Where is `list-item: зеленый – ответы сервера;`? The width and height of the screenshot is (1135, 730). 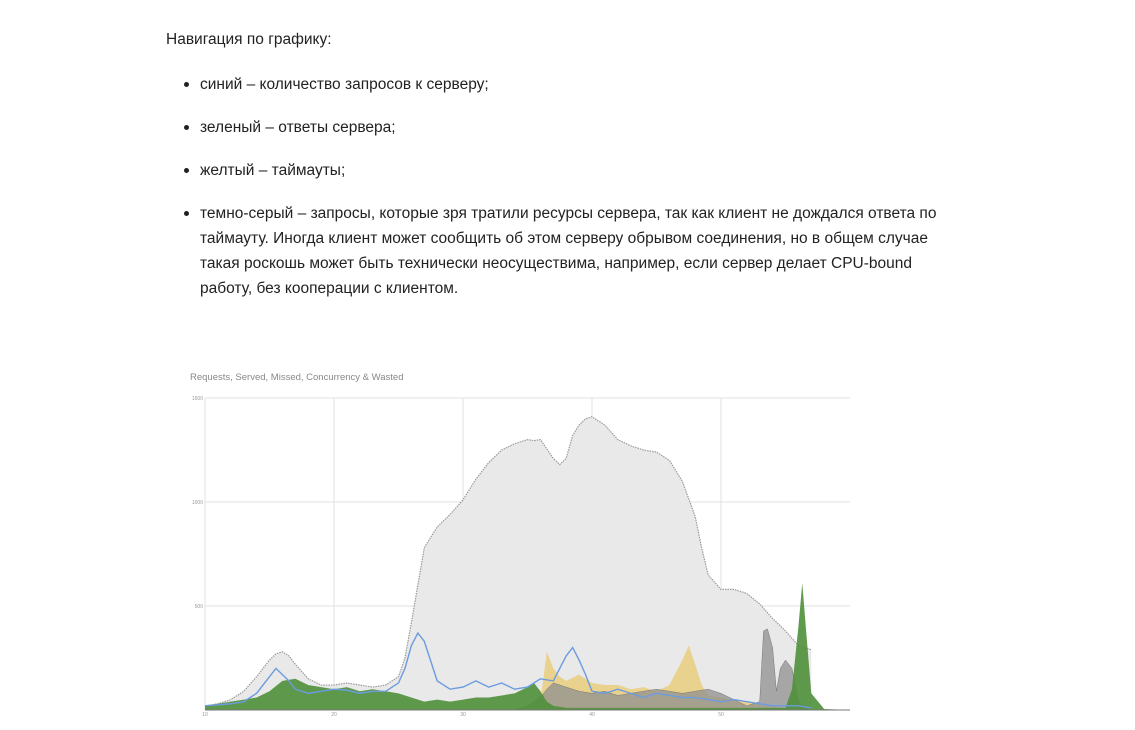
list-item: зеленый – ответы сервера; is located at coordinates (566, 127).